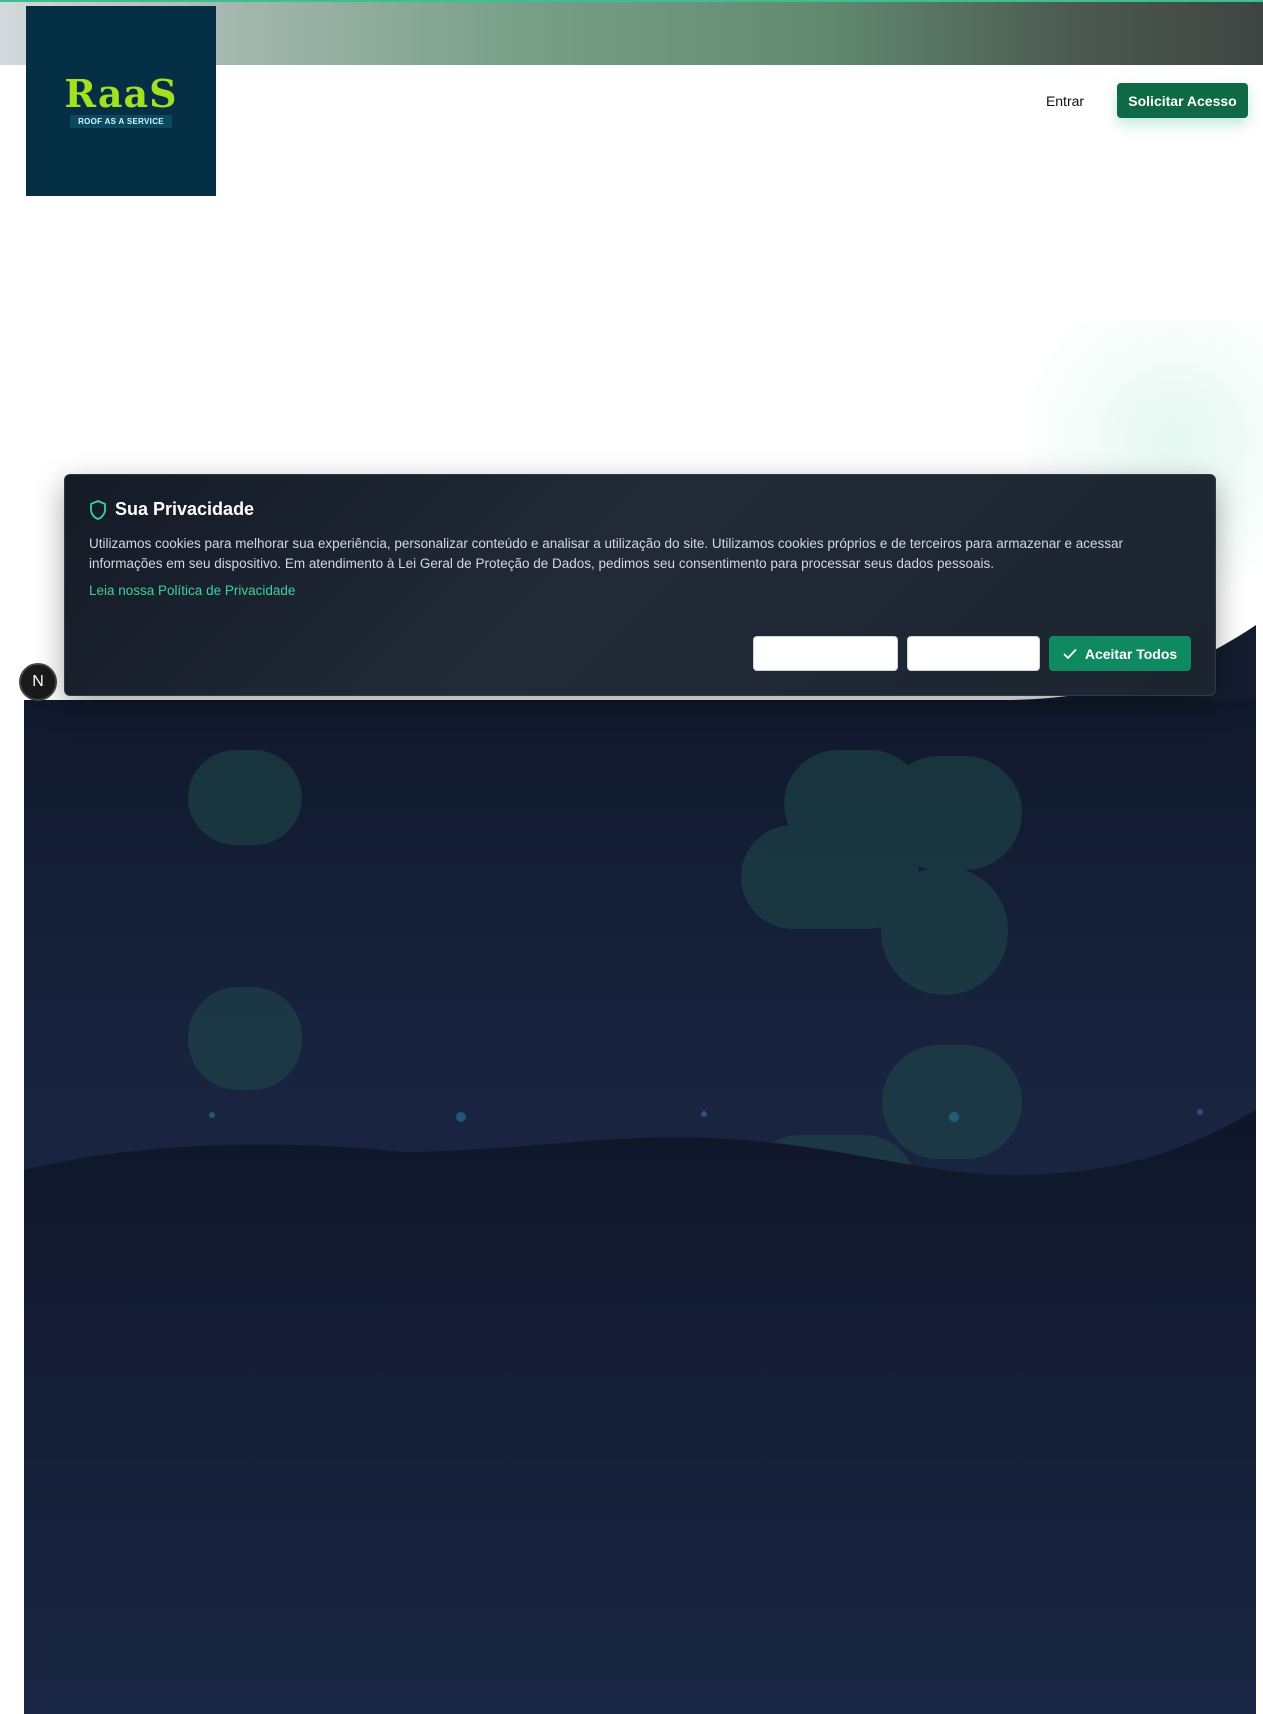 The height and width of the screenshot is (1714, 1263). Describe the element at coordinates (98, 509) in the screenshot. I see `shield-icon` at that location.